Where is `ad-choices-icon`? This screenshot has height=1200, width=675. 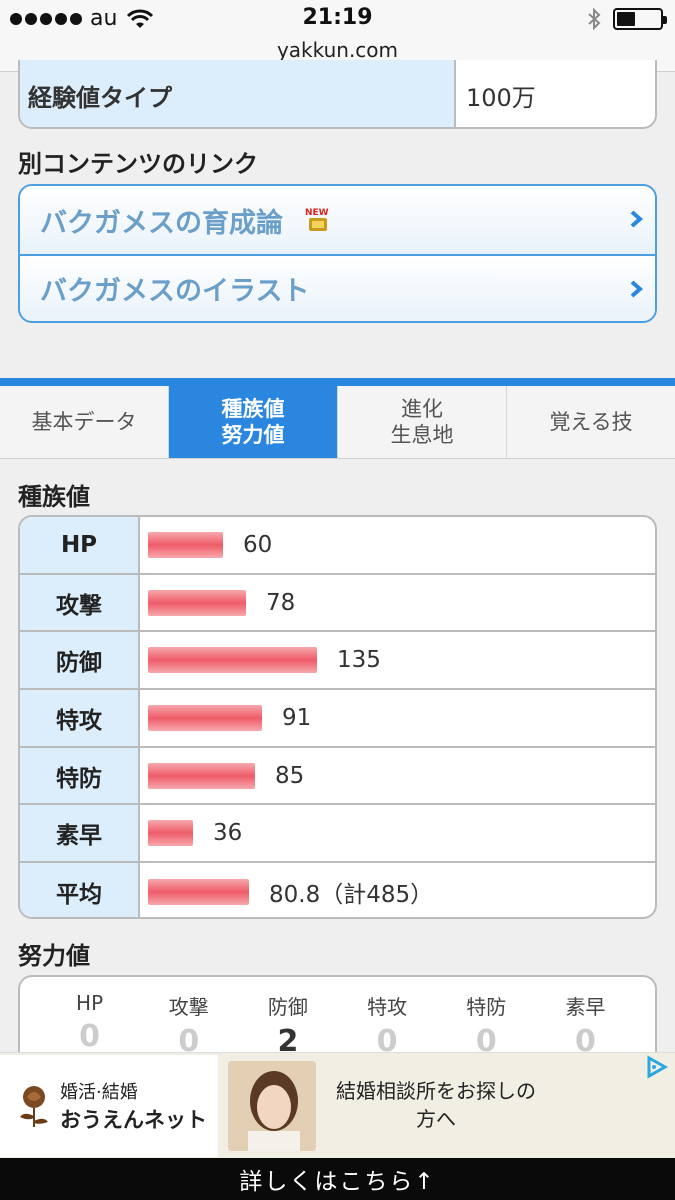 ad-choices-icon is located at coordinates (657, 1067).